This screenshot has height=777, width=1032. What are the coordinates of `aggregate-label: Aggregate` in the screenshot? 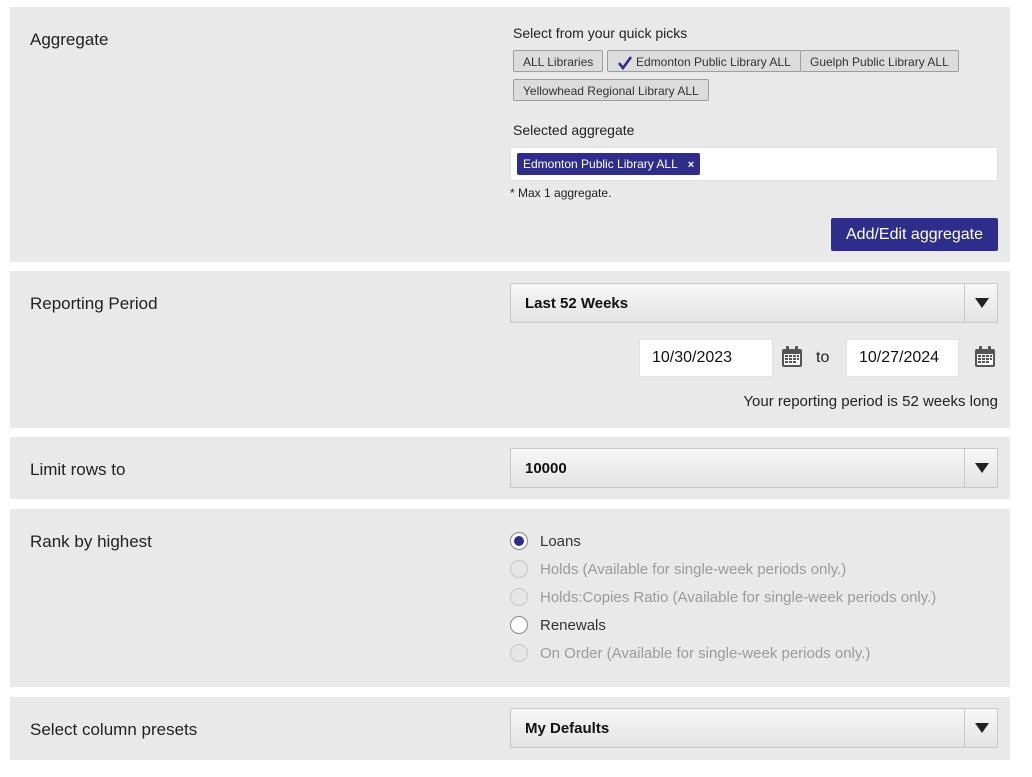 It's located at (69, 39).